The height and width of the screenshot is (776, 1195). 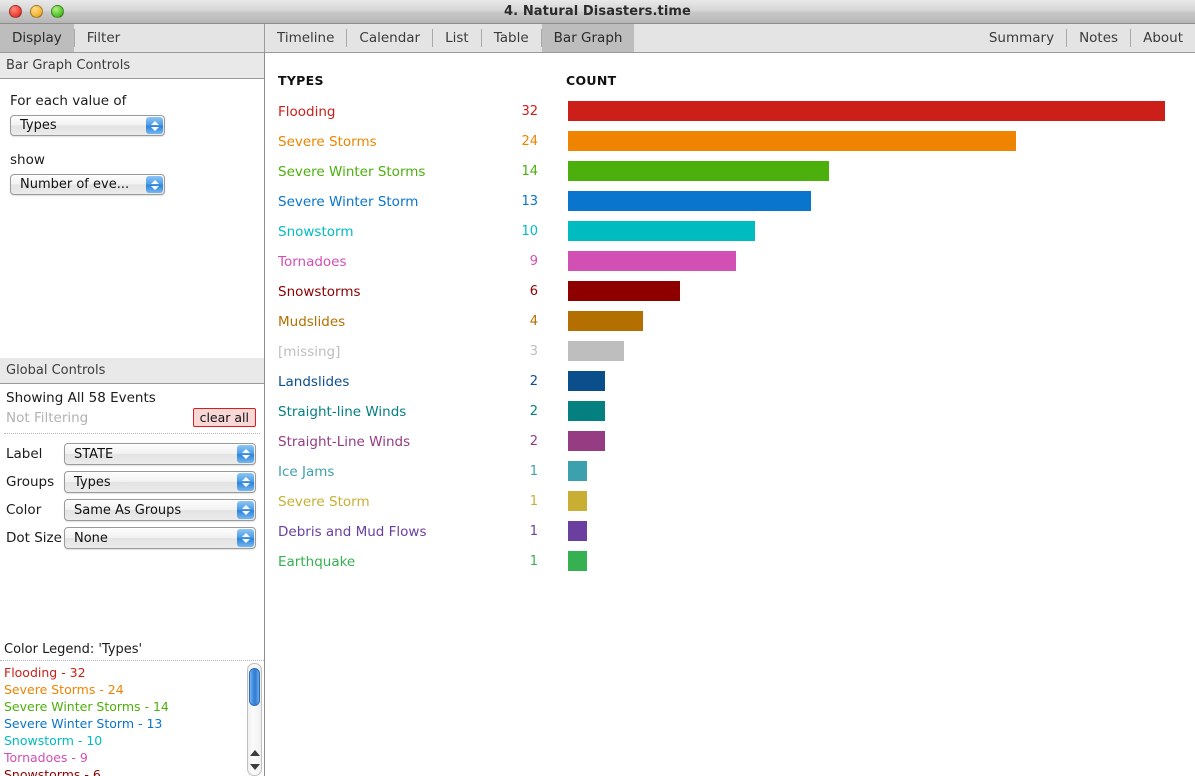 What do you see at coordinates (306, 472) in the screenshot?
I see `bar-row-label: Ice Jams` at bounding box center [306, 472].